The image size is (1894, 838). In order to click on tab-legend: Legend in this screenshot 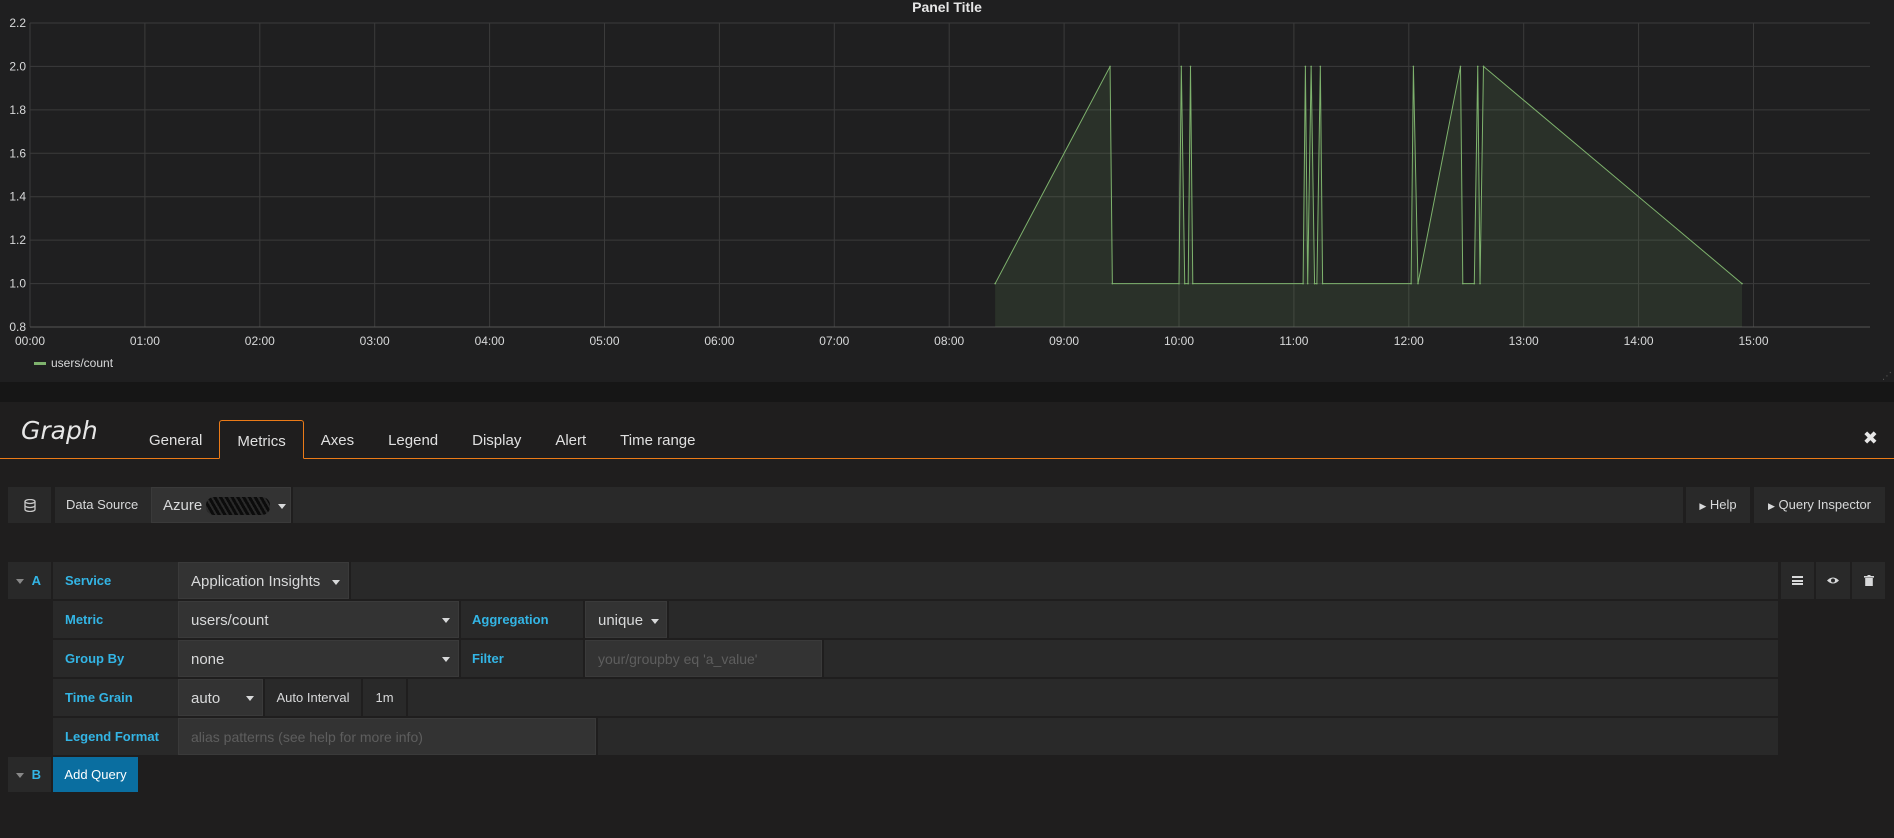, I will do `click(413, 439)`.